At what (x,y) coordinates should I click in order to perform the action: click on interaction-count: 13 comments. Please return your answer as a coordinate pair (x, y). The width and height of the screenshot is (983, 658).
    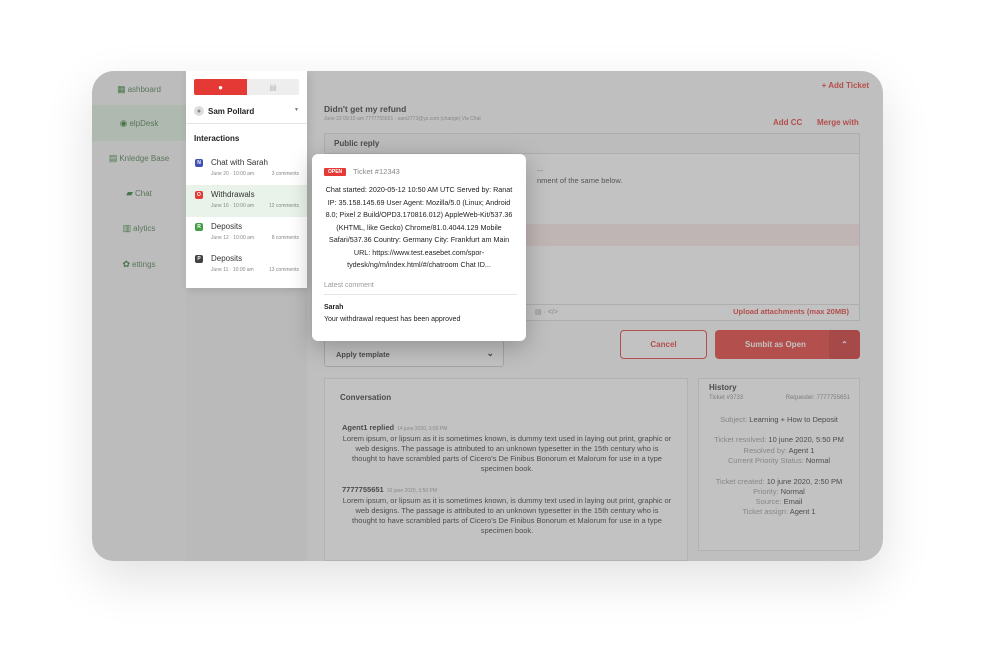
    Looking at the image, I should click on (283, 270).